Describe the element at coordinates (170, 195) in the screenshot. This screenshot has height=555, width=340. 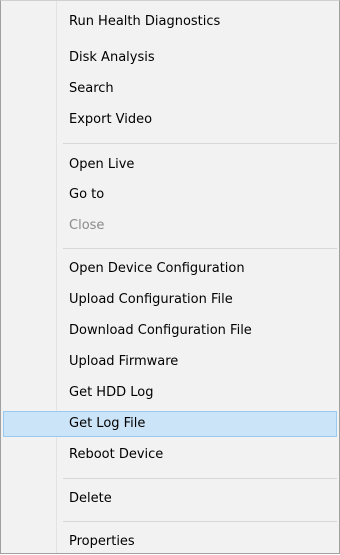
I see `menu-item-go-to: Go to` at that location.